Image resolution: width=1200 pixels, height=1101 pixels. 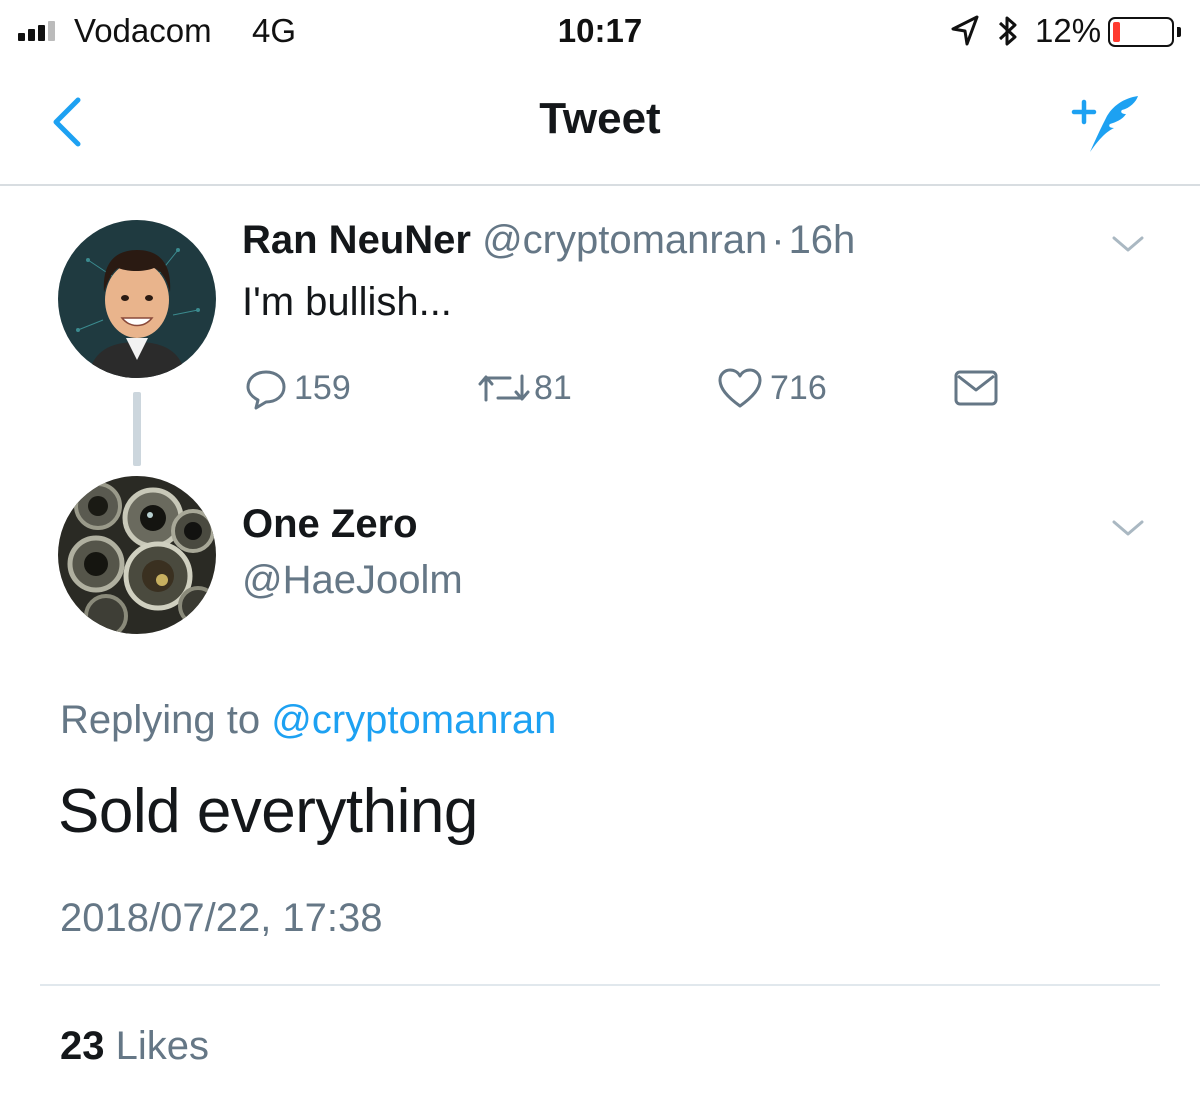 I want to click on reply-count: 159, so click(x=322, y=387).